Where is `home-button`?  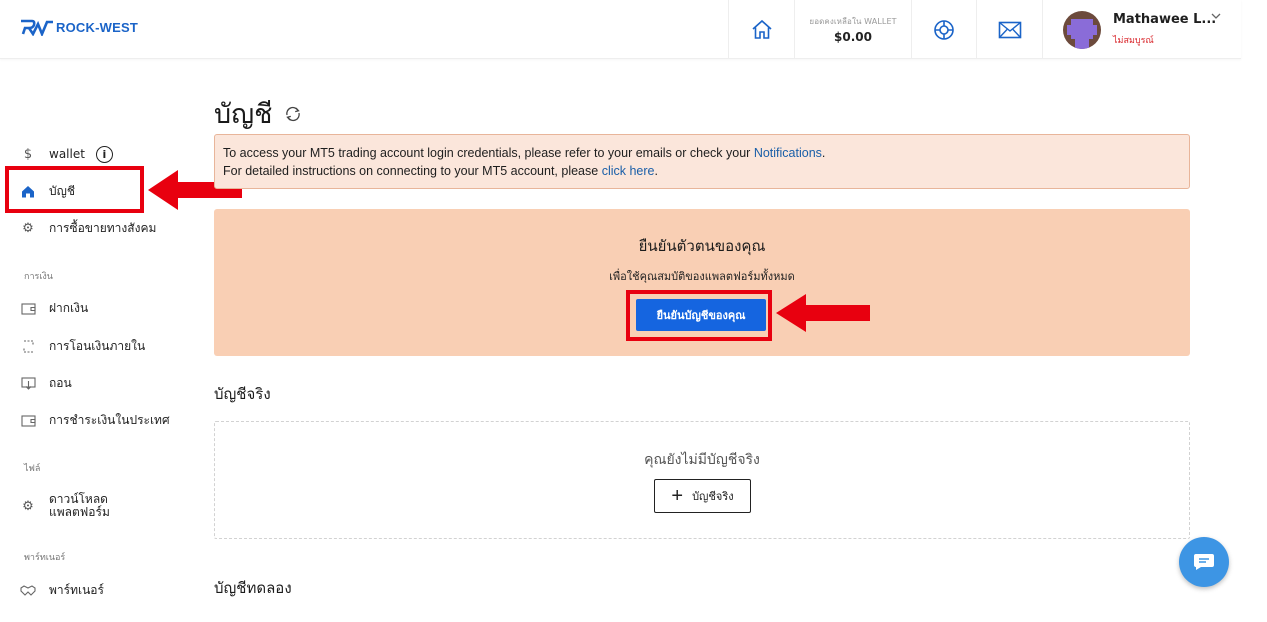 home-button is located at coordinates (761, 29).